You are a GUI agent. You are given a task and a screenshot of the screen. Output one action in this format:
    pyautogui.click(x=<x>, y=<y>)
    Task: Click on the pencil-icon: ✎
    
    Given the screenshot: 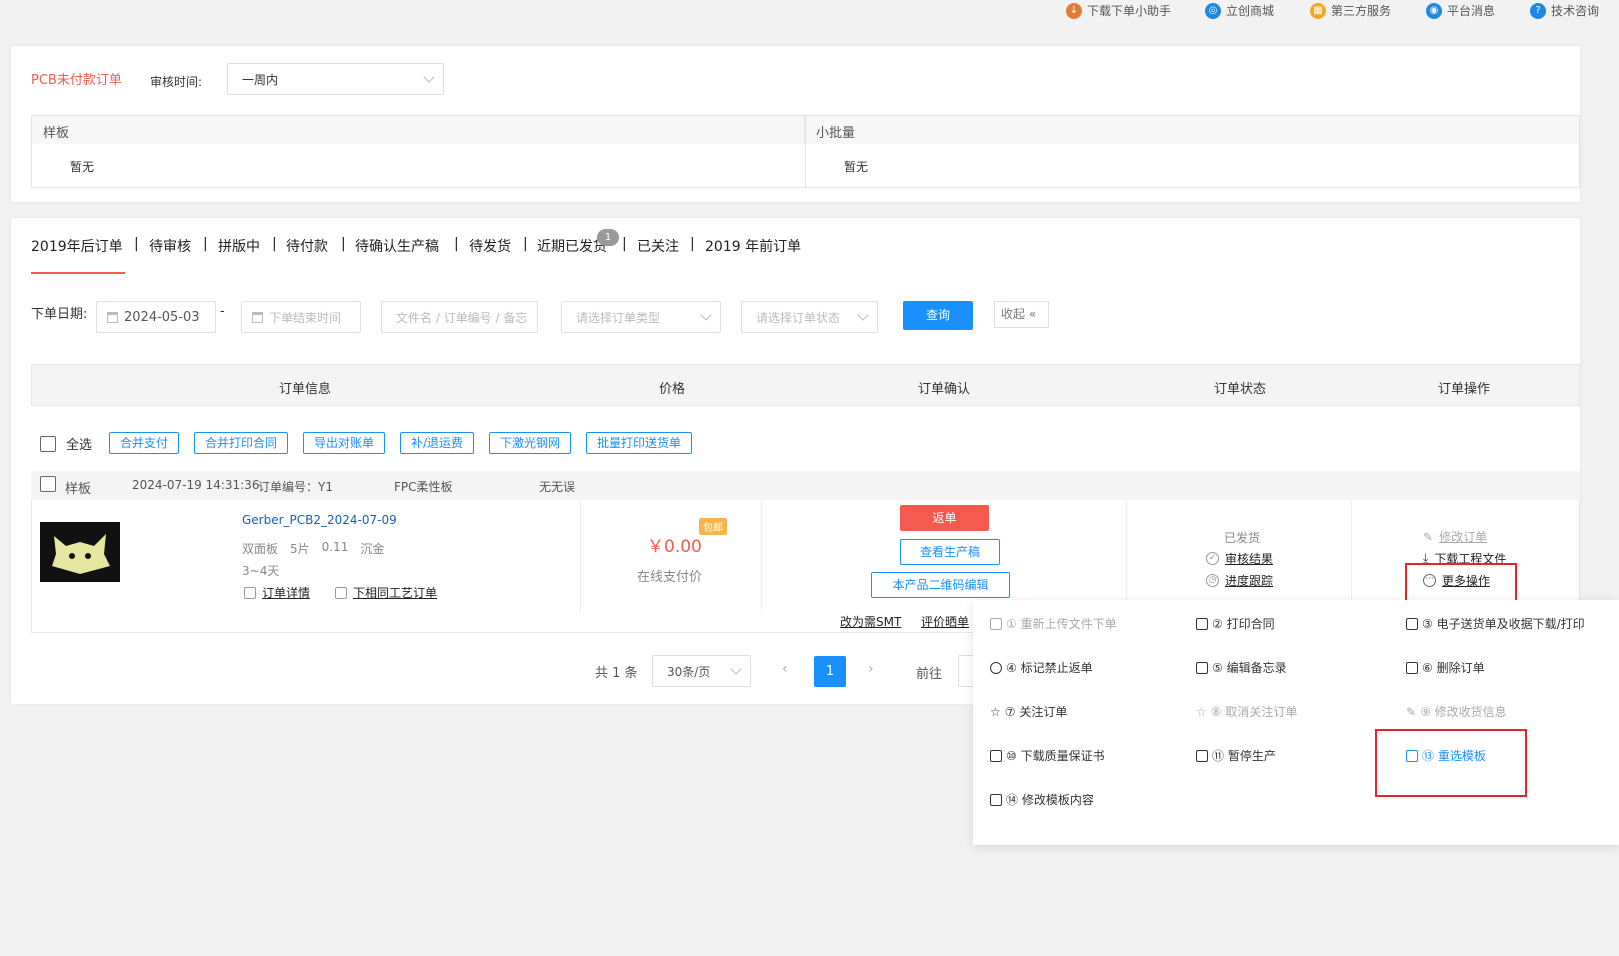 What is the action you would take?
    pyautogui.click(x=1411, y=711)
    